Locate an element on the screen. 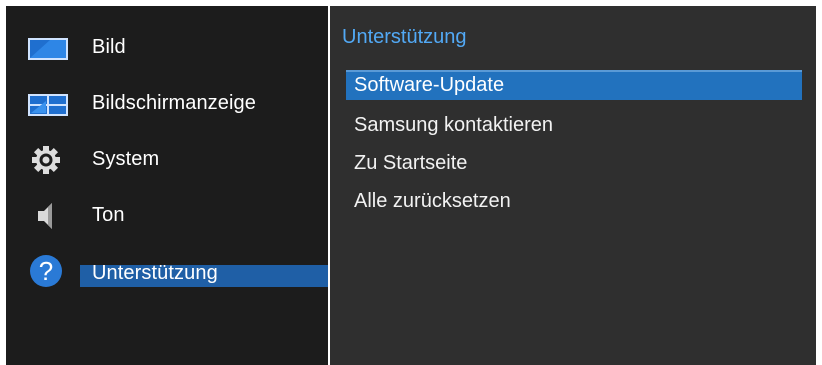 The image size is (822, 365). menu-item-label: Ton is located at coordinates (108, 215).